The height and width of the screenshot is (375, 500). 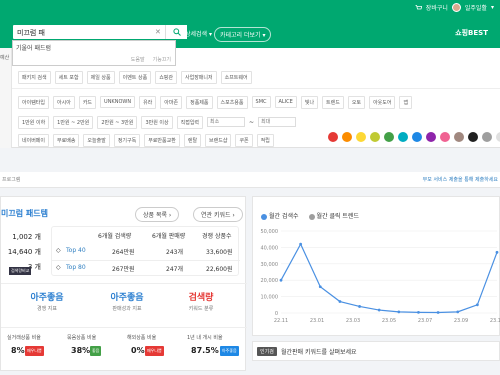 I want to click on level-label: 판매성과 지표, so click(x=127, y=309).